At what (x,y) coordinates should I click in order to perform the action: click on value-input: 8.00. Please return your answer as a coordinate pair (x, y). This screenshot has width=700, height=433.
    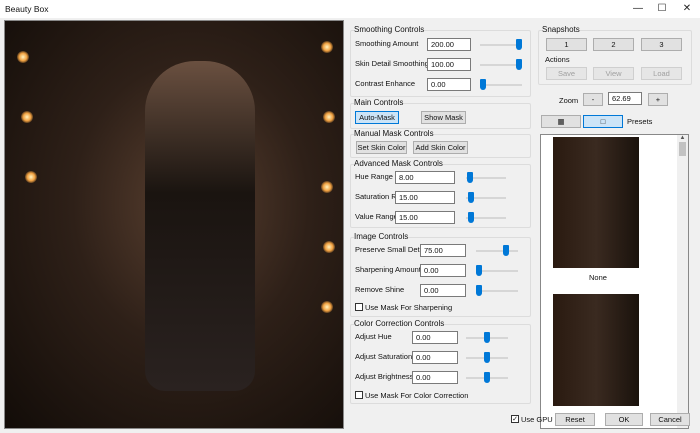
    Looking at the image, I should click on (425, 177).